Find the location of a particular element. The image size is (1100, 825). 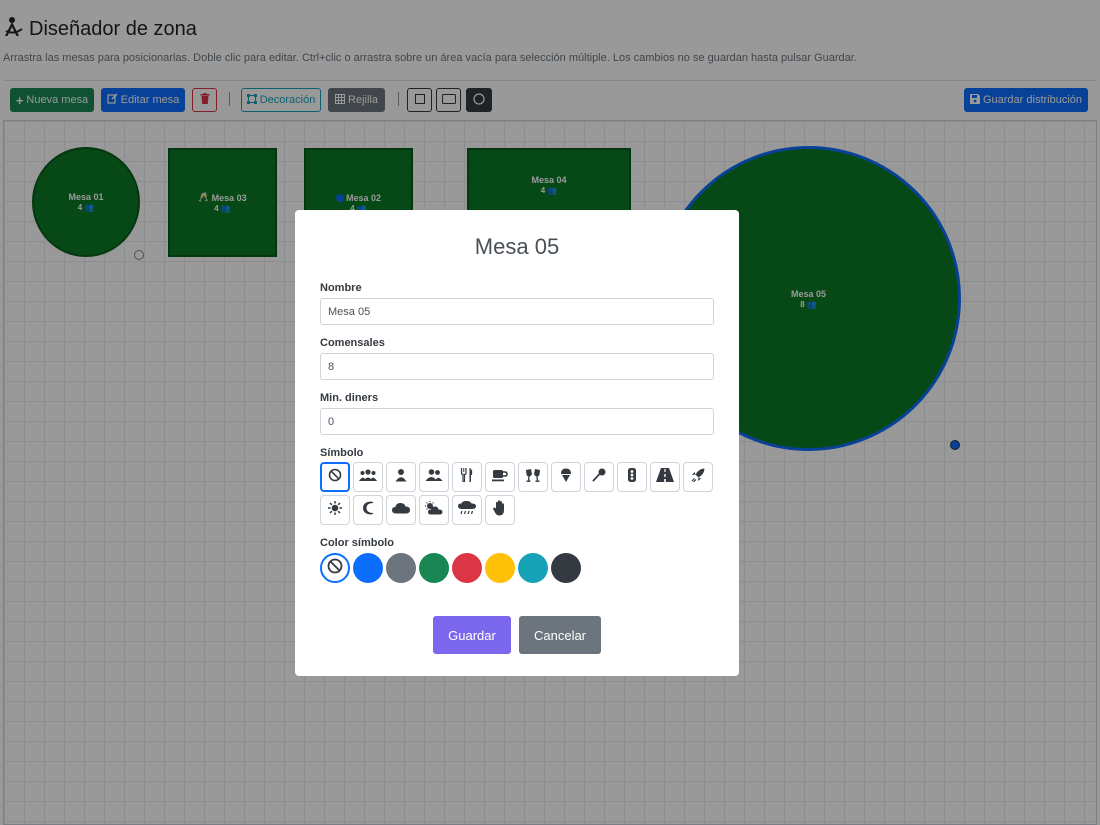

symbol-sun is located at coordinates (335, 510).